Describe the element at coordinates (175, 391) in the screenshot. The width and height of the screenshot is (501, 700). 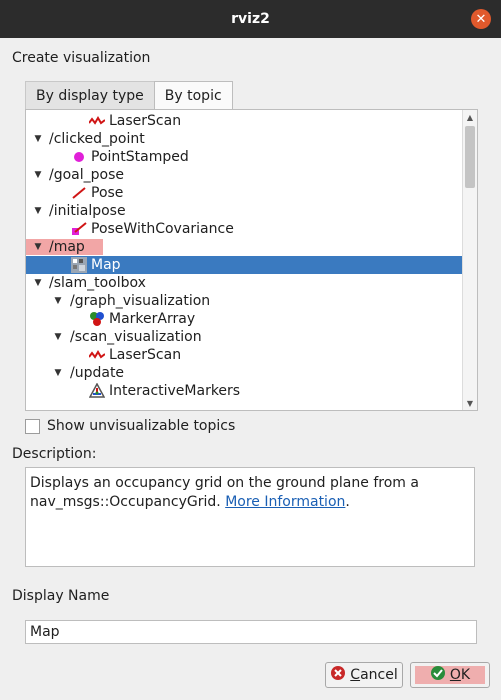
I see `tree-item-label: InteractiveMarkers` at that location.